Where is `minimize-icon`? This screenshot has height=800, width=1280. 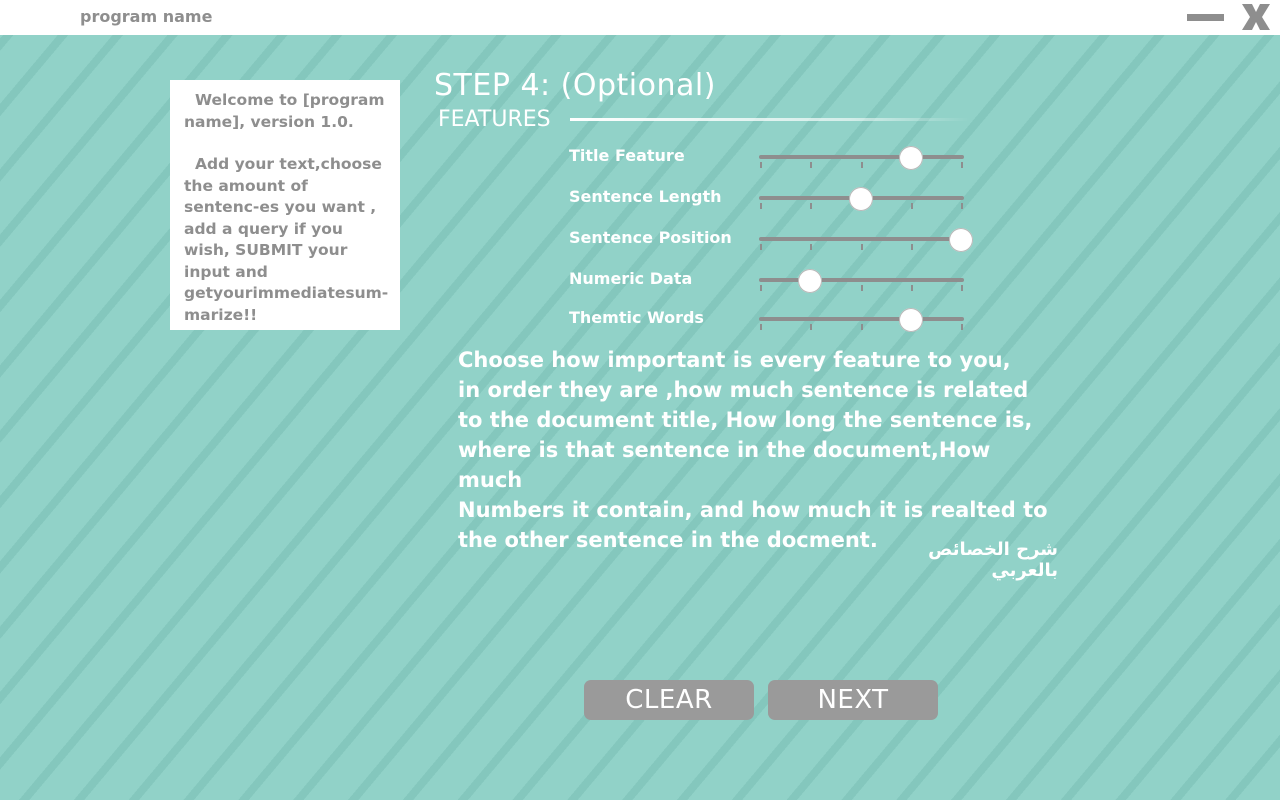
minimize-icon is located at coordinates (1205, 17).